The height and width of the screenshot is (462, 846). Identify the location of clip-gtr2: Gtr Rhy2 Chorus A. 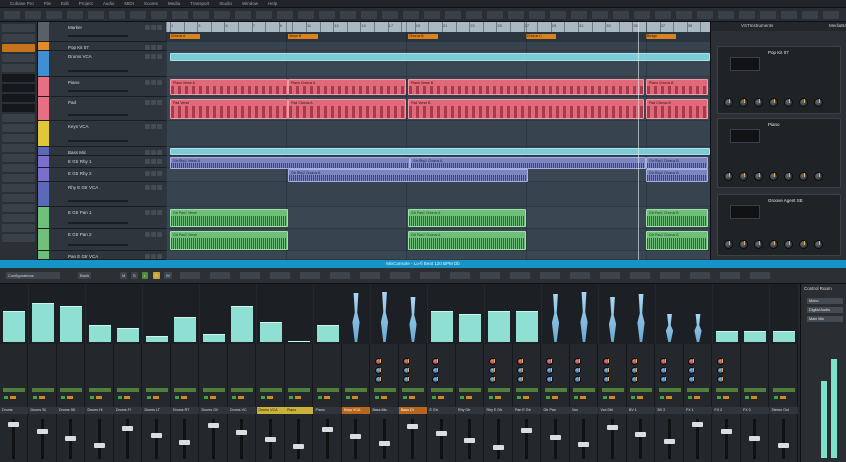
(408, 175).